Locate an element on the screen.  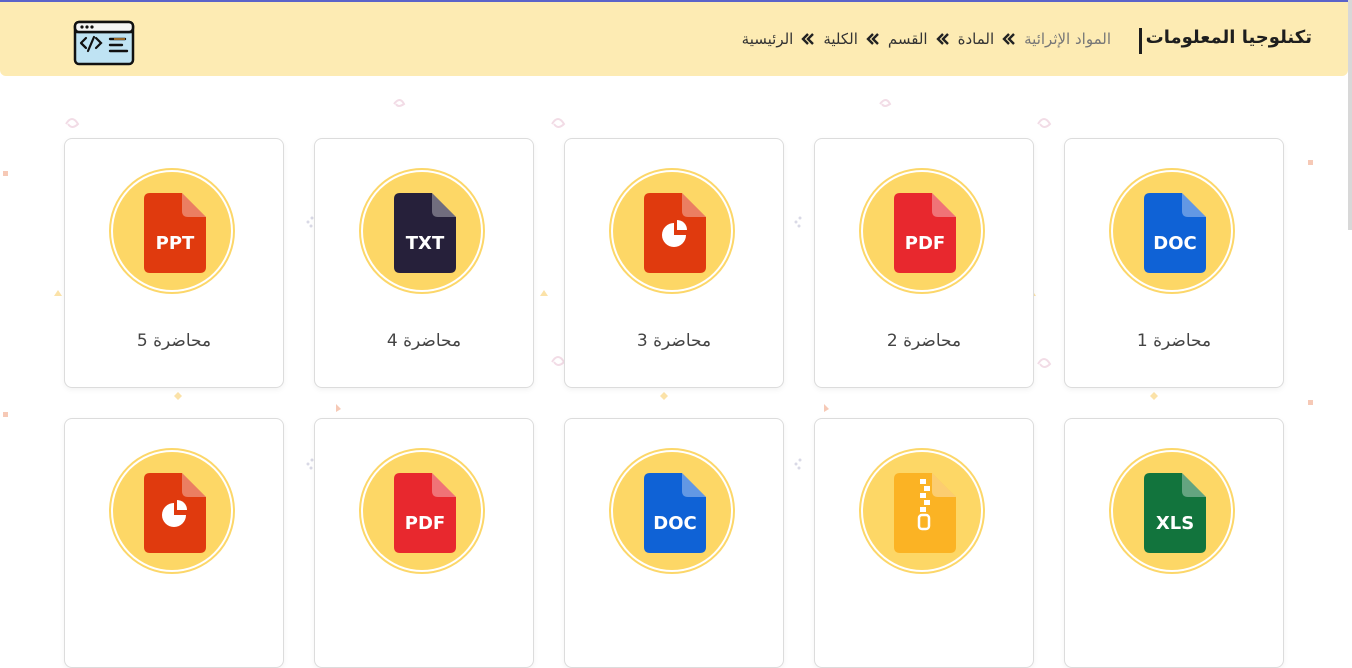
ppt-file-icon: PPT is located at coordinates (175, 233).